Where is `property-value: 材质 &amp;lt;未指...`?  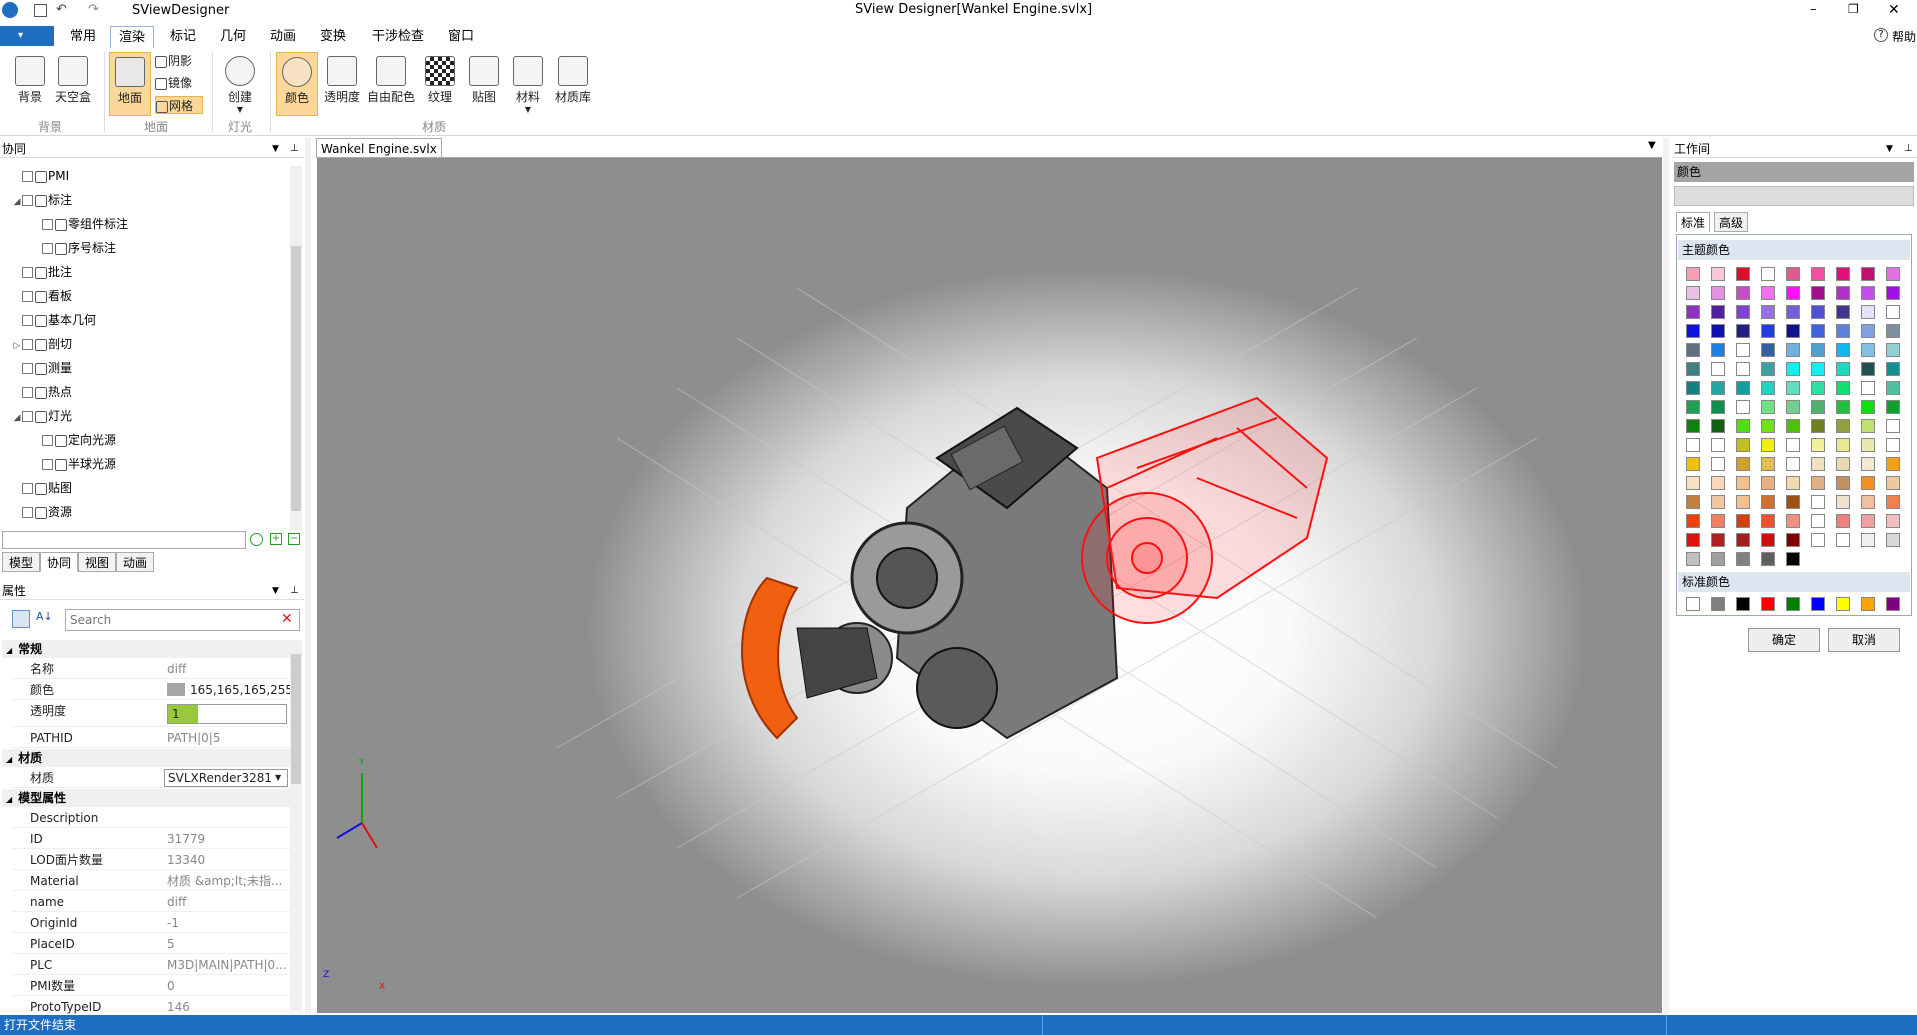 property-value: 材质 &amp;lt;未指... is located at coordinates (227, 881).